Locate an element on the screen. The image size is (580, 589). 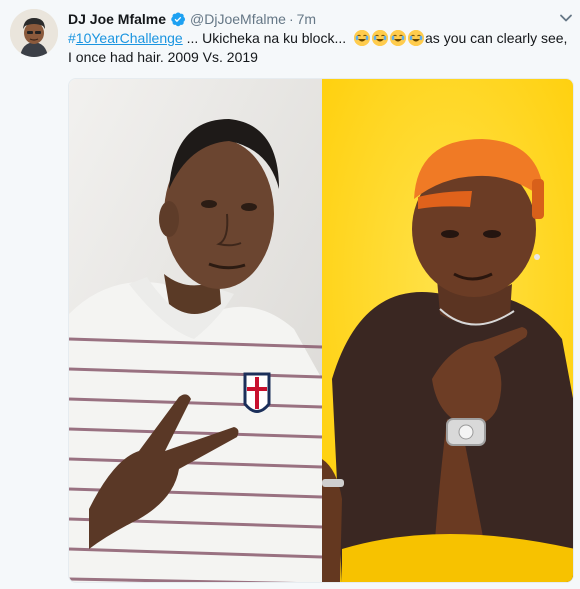
avatar is located at coordinates (34, 33).